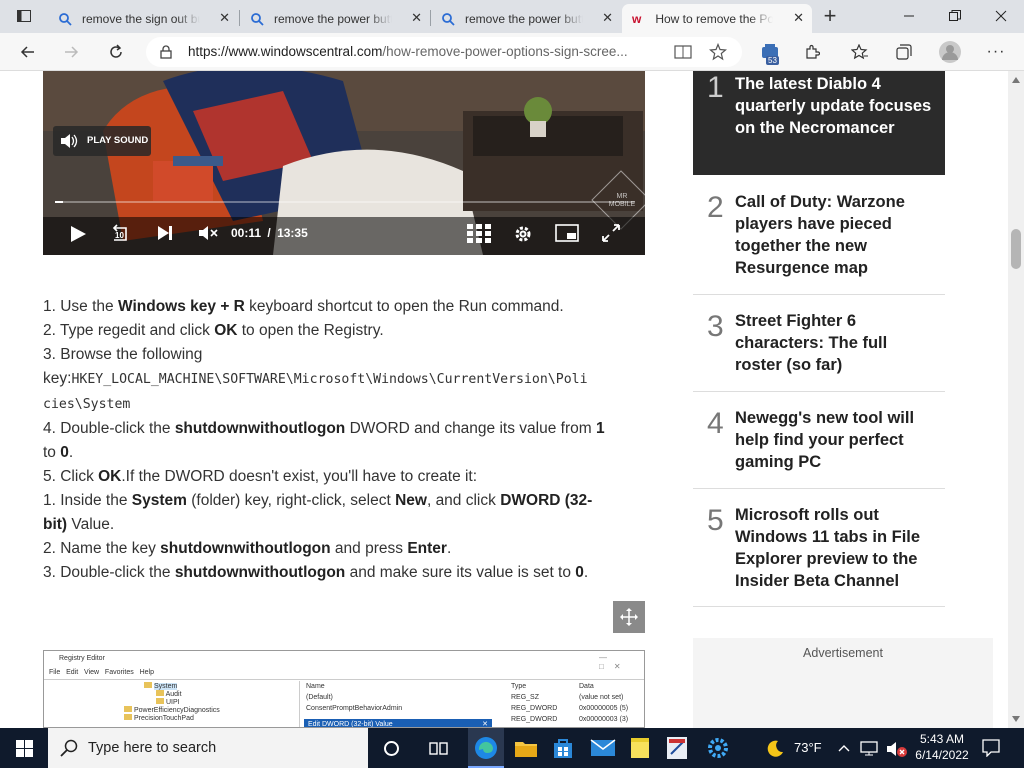 Image resolution: width=1024 pixels, height=768 pixels. What do you see at coordinates (955, 16) in the screenshot?
I see `restore-button` at bounding box center [955, 16].